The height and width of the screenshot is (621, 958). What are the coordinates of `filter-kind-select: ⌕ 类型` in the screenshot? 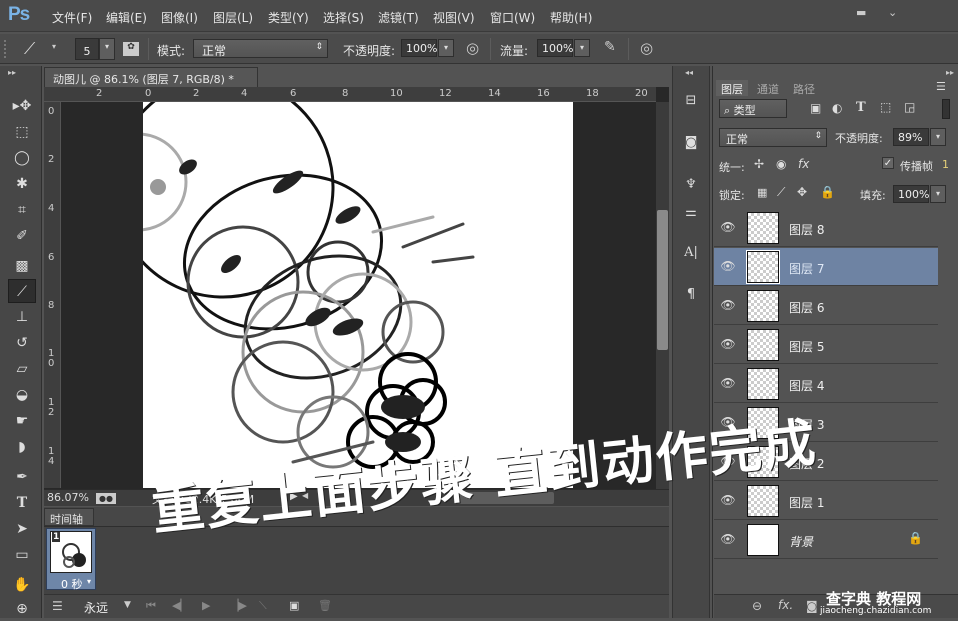 It's located at (753, 108).